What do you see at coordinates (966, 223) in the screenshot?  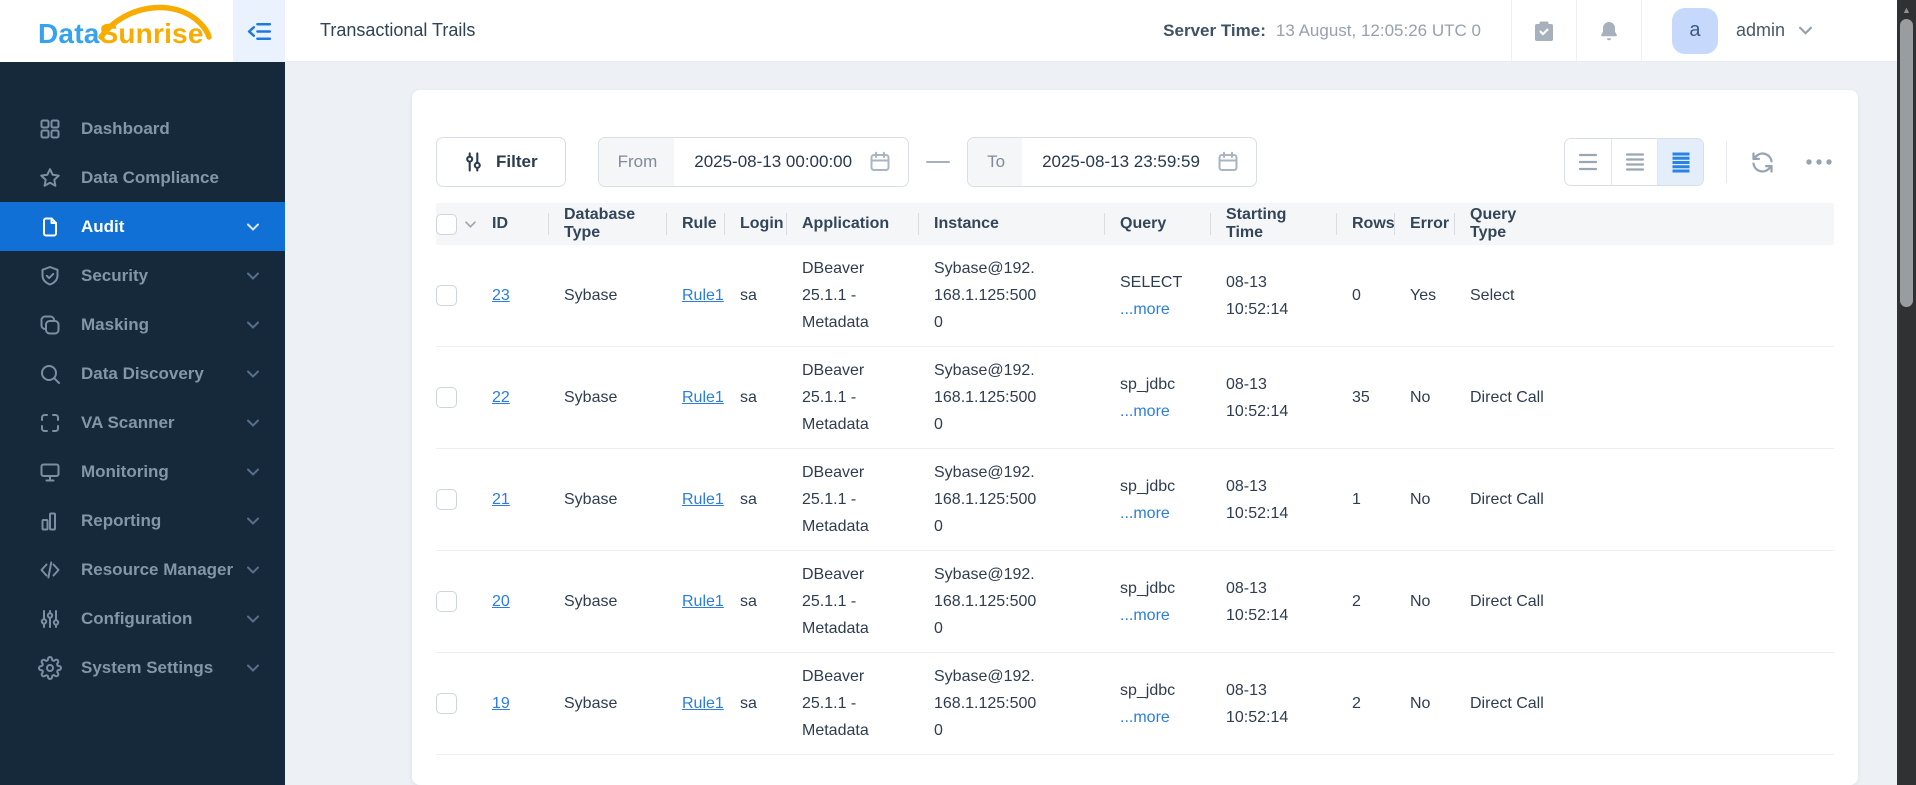 I see `column-header-label: Instance` at bounding box center [966, 223].